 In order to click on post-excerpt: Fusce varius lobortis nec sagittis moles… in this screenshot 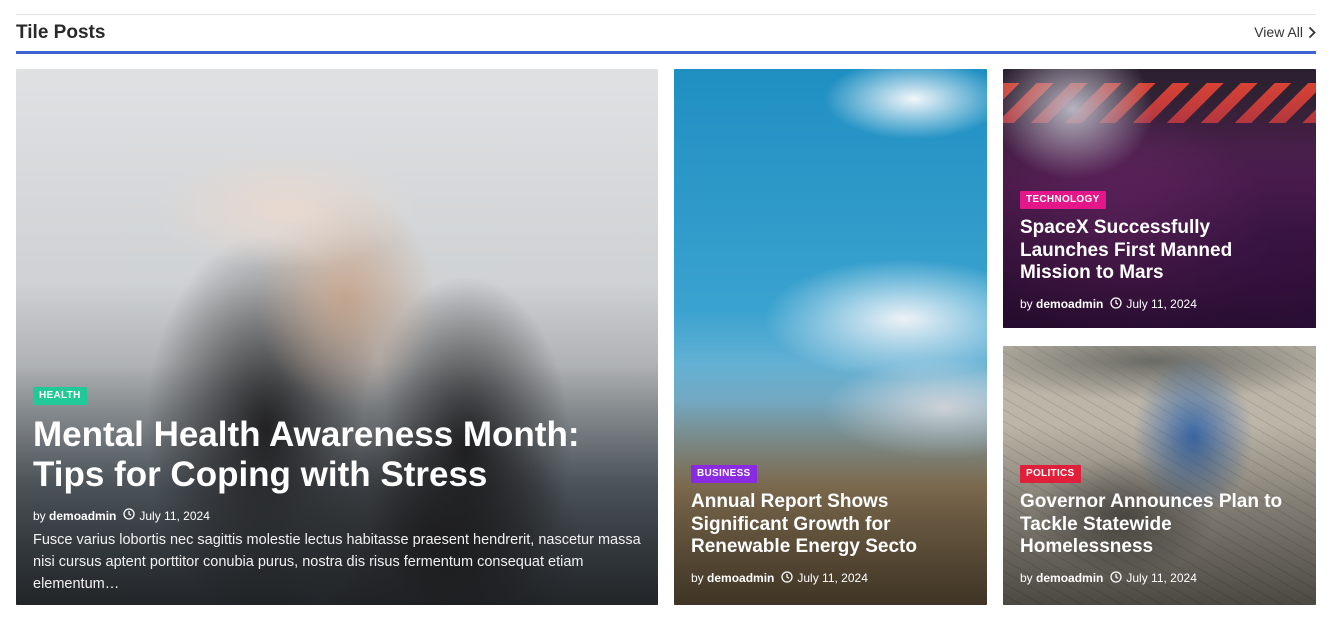, I will do `click(337, 562)`.